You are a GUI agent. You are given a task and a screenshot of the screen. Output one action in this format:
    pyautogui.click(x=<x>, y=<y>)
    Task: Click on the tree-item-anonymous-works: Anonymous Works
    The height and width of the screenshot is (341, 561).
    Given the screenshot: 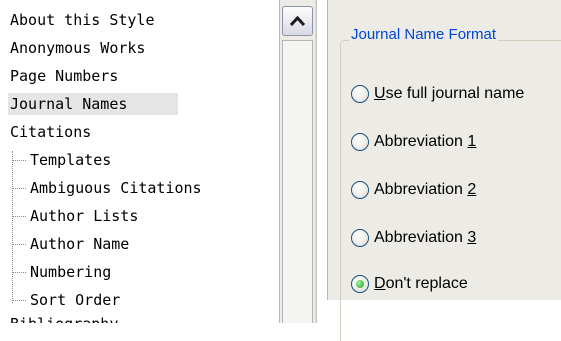 What is the action you would take?
    pyautogui.click(x=77, y=48)
    